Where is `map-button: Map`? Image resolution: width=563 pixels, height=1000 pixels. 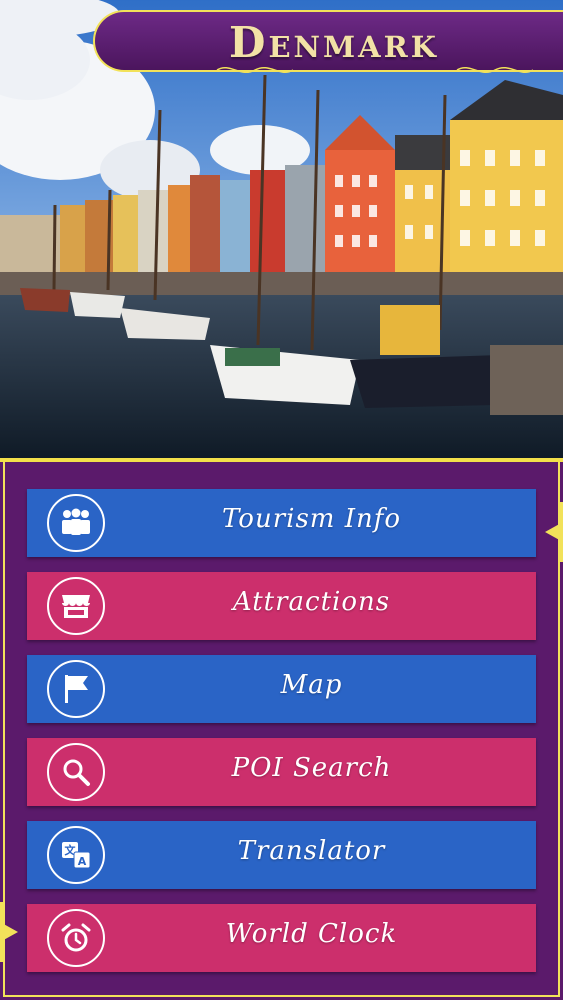
map-button: Map is located at coordinates (281, 689).